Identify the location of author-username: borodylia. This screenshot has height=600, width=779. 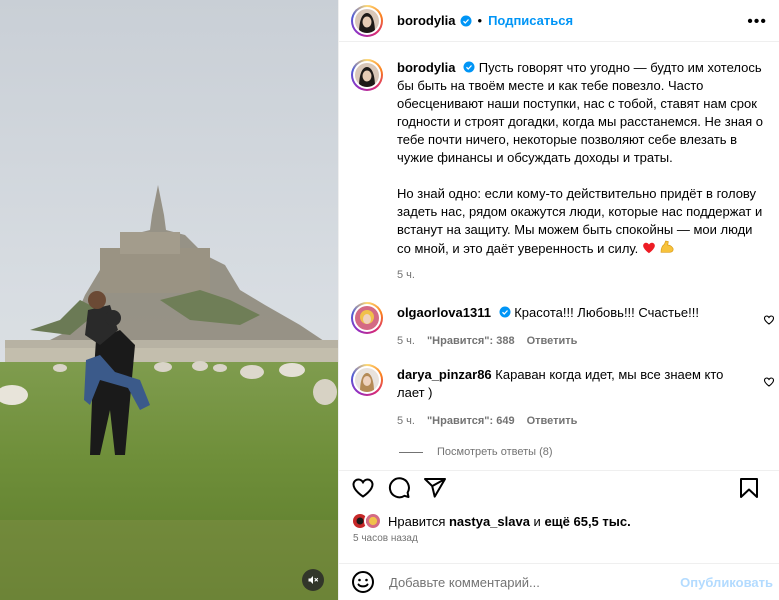
(426, 20).